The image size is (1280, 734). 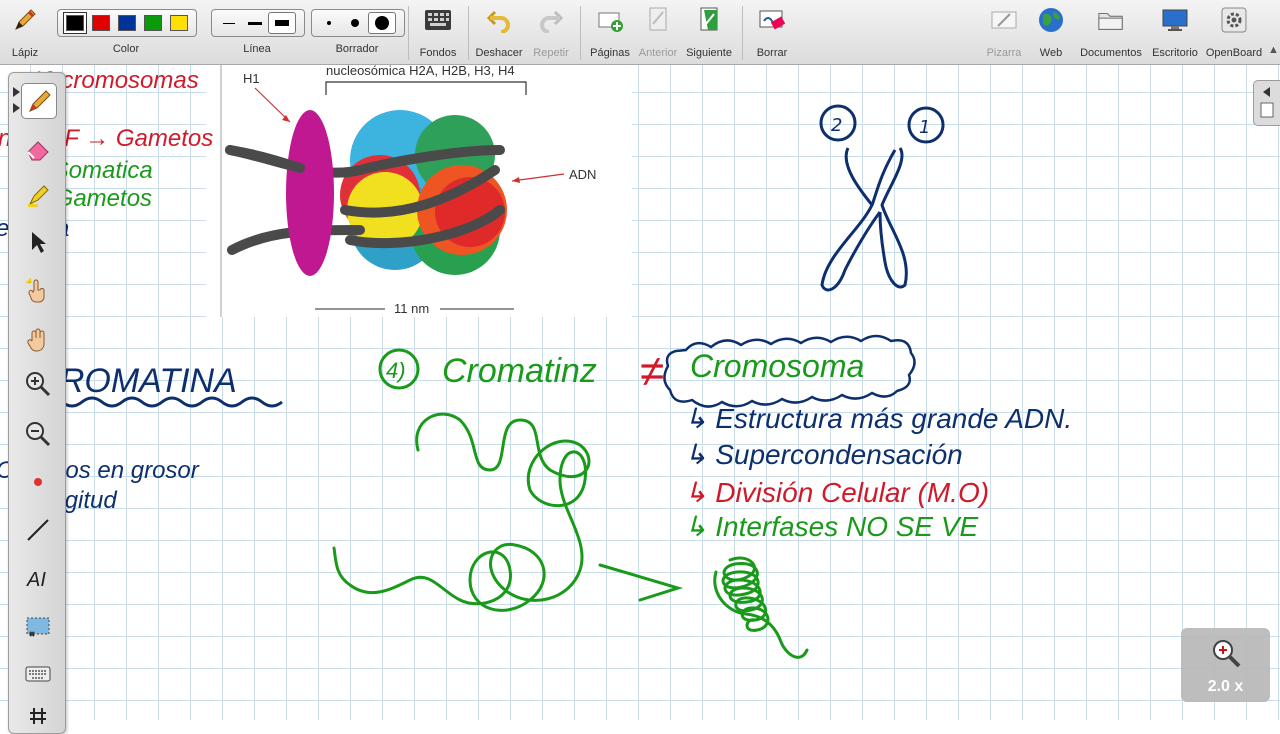 What do you see at coordinates (823, 454) in the screenshot?
I see `bullet-supercondensacion: ↳ Supercondensación` at bounding box center [823, 454].